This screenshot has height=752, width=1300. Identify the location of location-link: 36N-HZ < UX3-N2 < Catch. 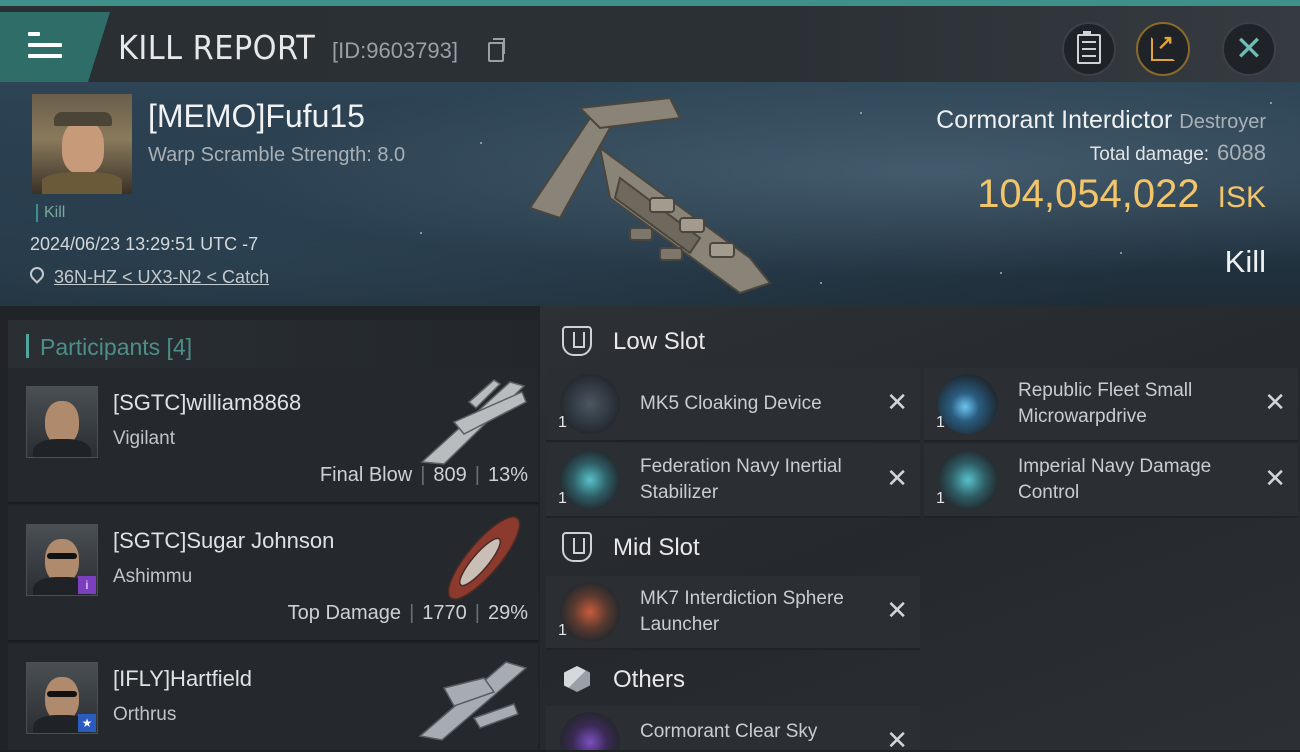
(161, 277).